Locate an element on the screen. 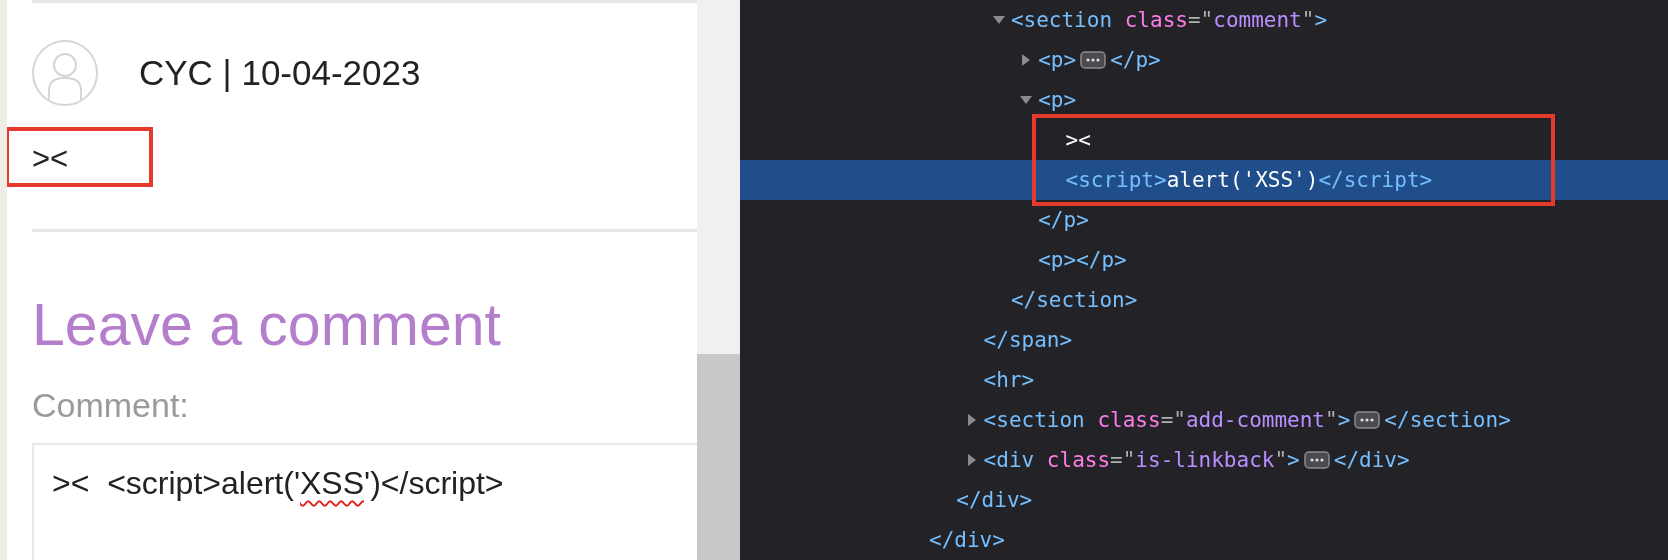 Image resolution: width=1668 pixels, height=560 pixels. opening-tag-text: <section class="add-comment"> is located at coordinates (1167, 420).